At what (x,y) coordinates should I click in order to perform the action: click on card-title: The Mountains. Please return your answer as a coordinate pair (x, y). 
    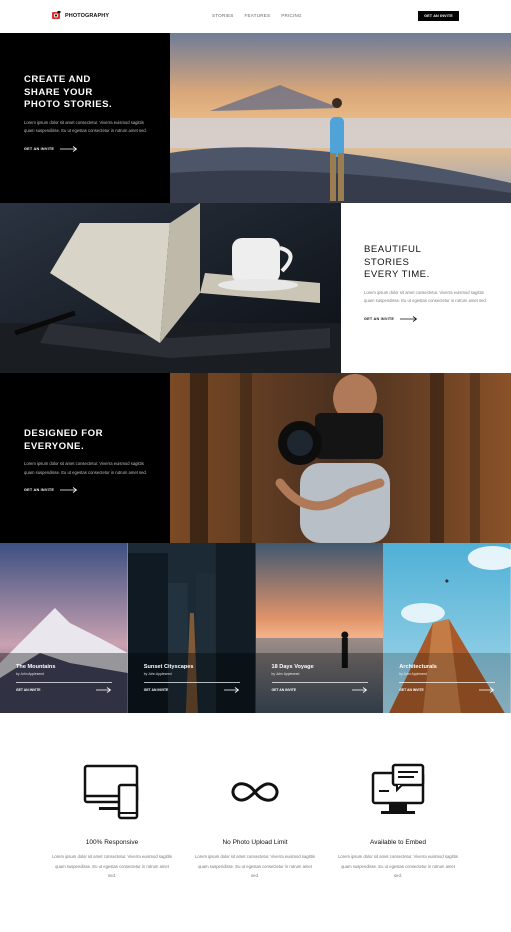
    Looking at the image, I should click on (36, 667).